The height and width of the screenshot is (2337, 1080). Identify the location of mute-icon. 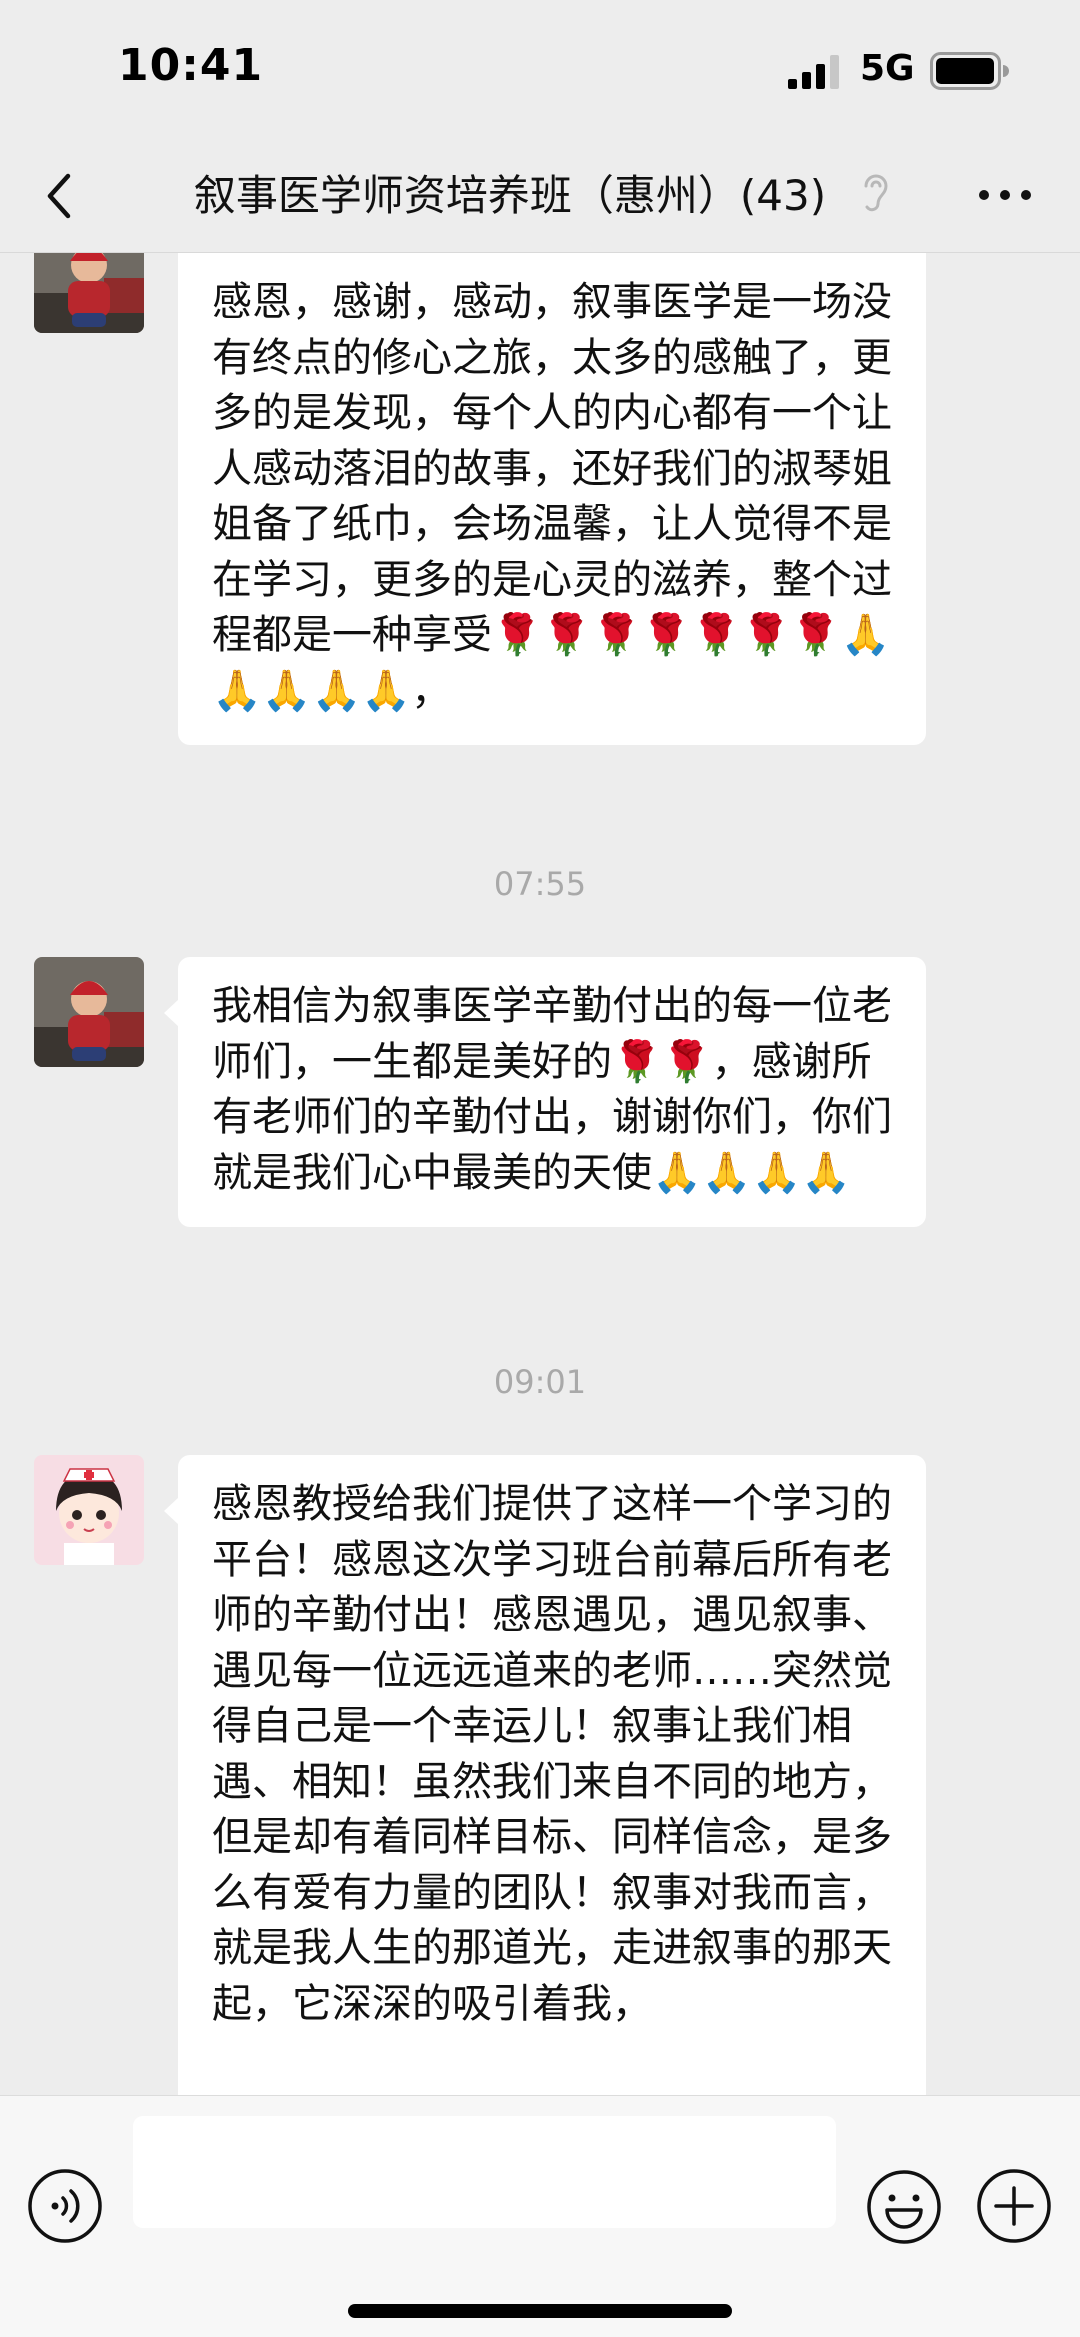
(876, 193).